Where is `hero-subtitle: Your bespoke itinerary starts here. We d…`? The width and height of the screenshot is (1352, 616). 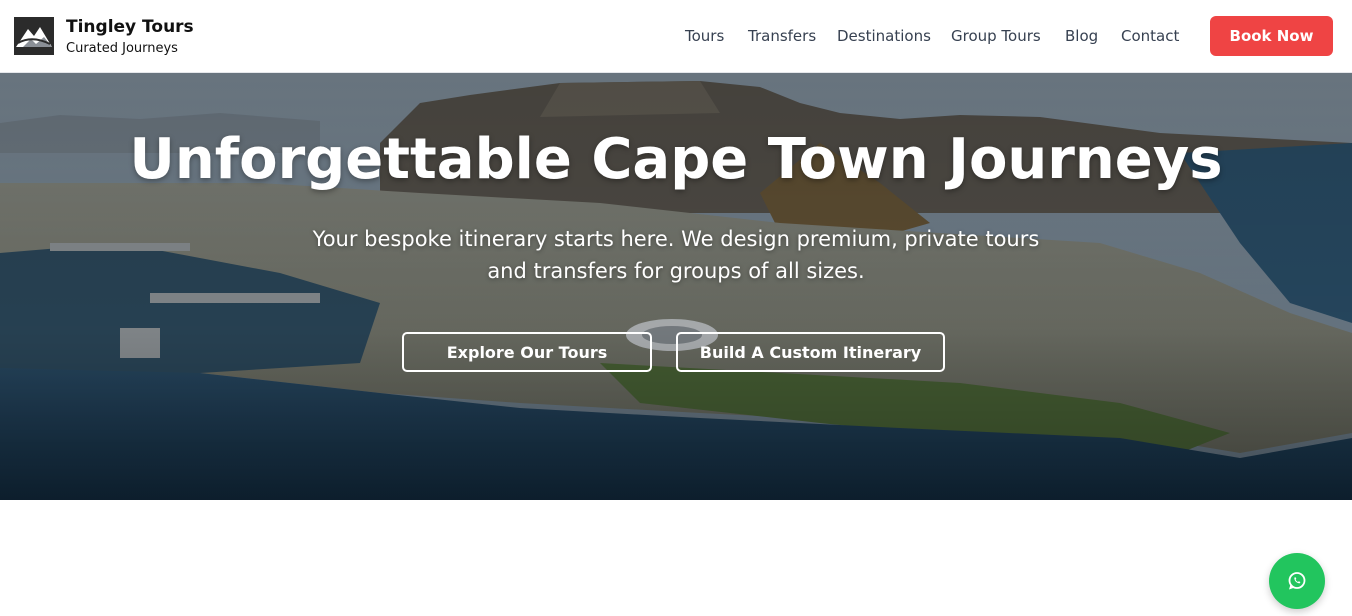
hero-subtitle: Your bespoke itinerary starts here. We d… is located at coordinates (676, 255).